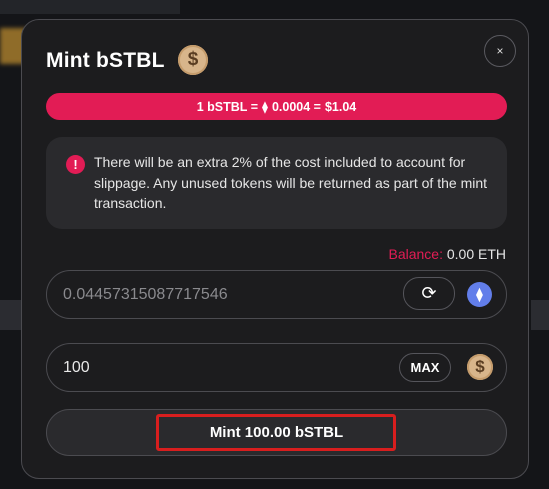 The height and width of the screenshot is (489, 549). I want to click on balance-row: Balance: 0.00 ETH, so click(447, 254).